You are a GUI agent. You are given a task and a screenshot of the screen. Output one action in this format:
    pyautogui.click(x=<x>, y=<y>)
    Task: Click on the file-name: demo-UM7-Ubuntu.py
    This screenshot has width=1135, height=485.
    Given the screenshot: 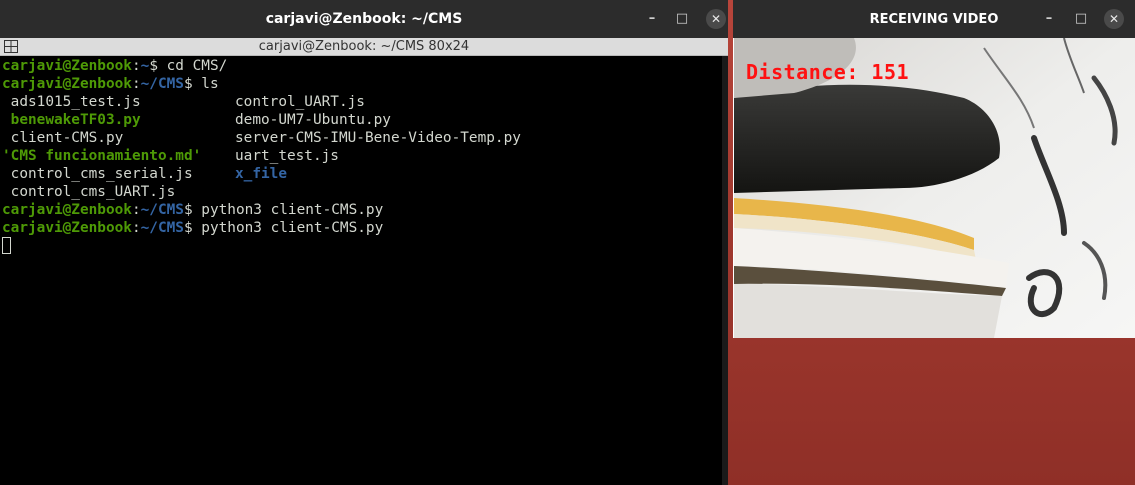 What is the action you would take?
    pyautogui.click(x=313, y=120)
    